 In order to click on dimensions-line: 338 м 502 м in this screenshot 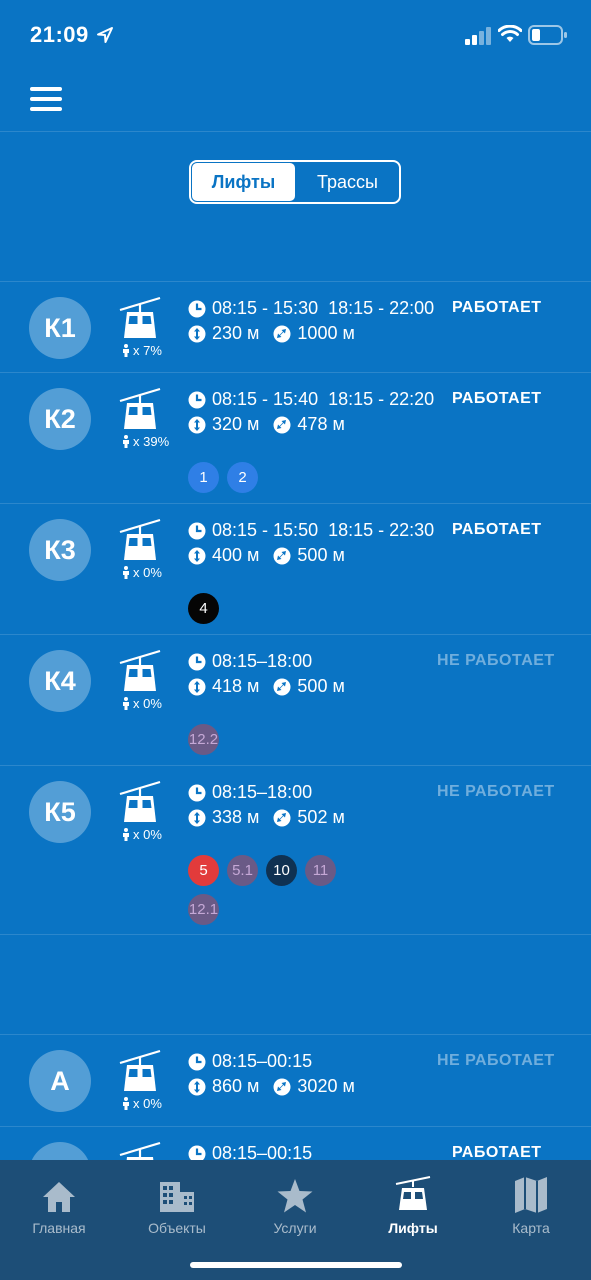, I will do `click(266, 817)`.